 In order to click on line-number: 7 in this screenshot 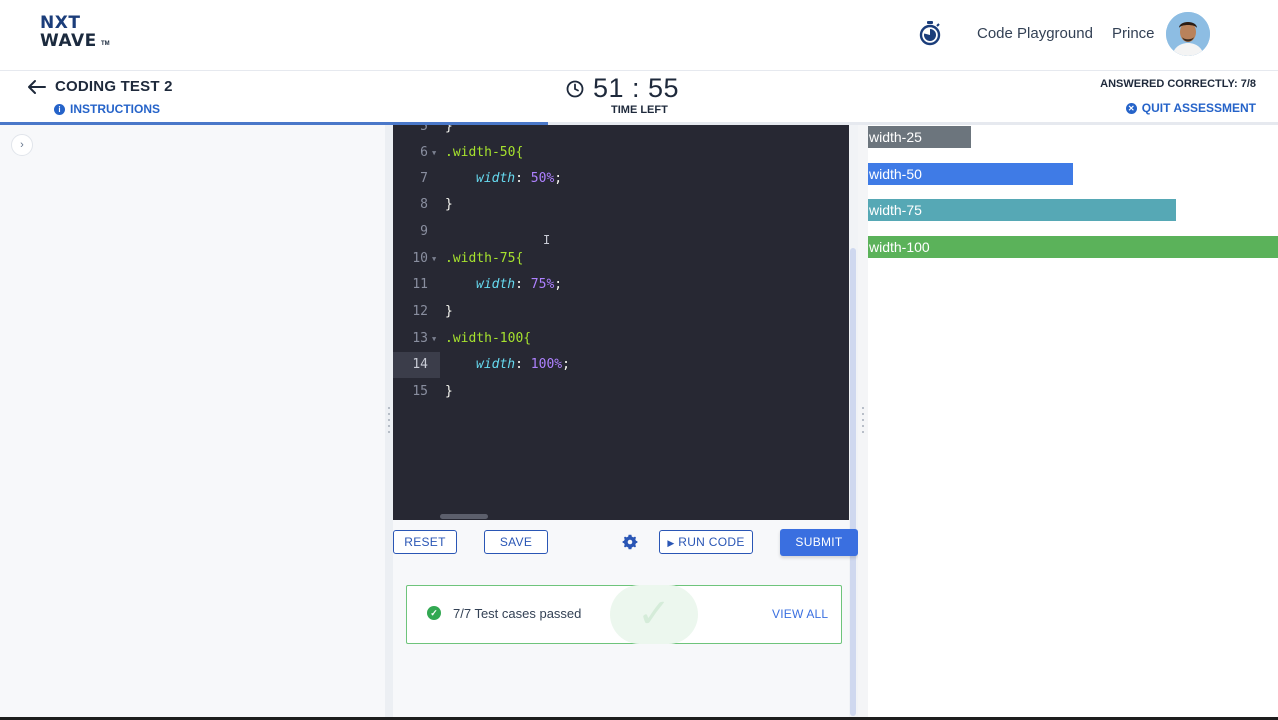, I will do `click(424, 178)`.